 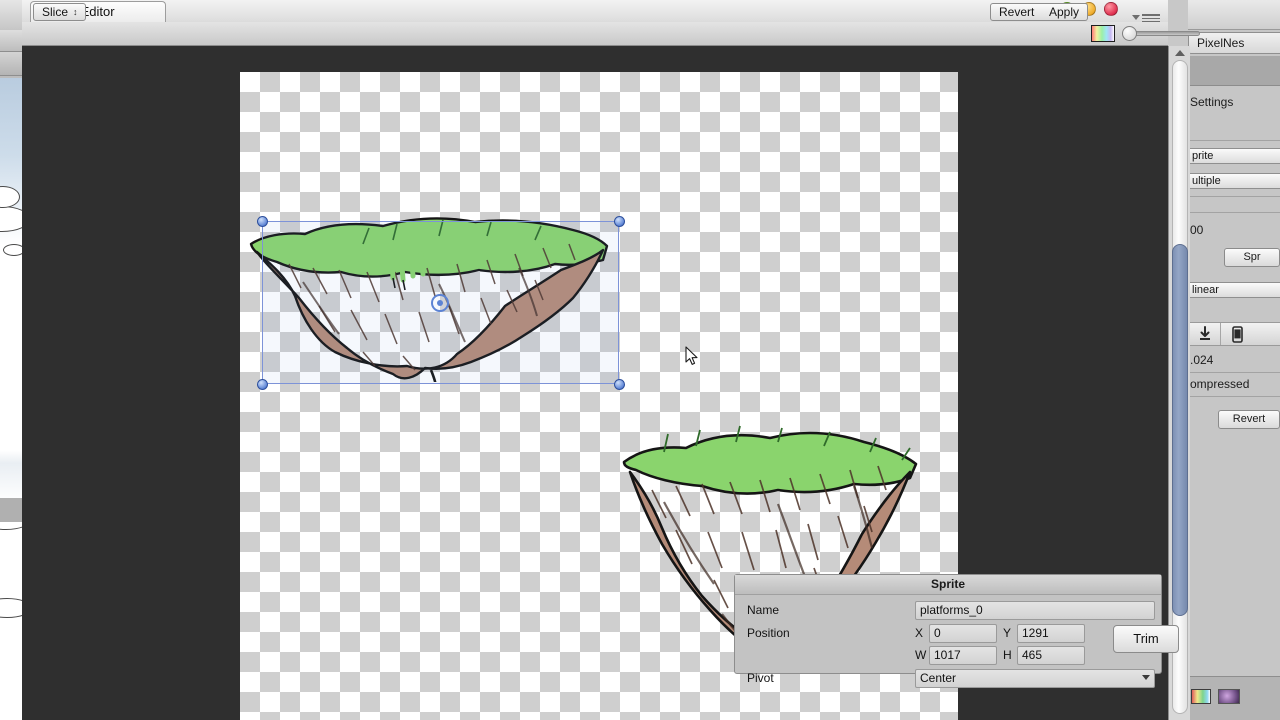 What do you see at coordinates (1007, 655) in the screenshot?
I see `position-h-label: H` at bounding box center [1007, 655].